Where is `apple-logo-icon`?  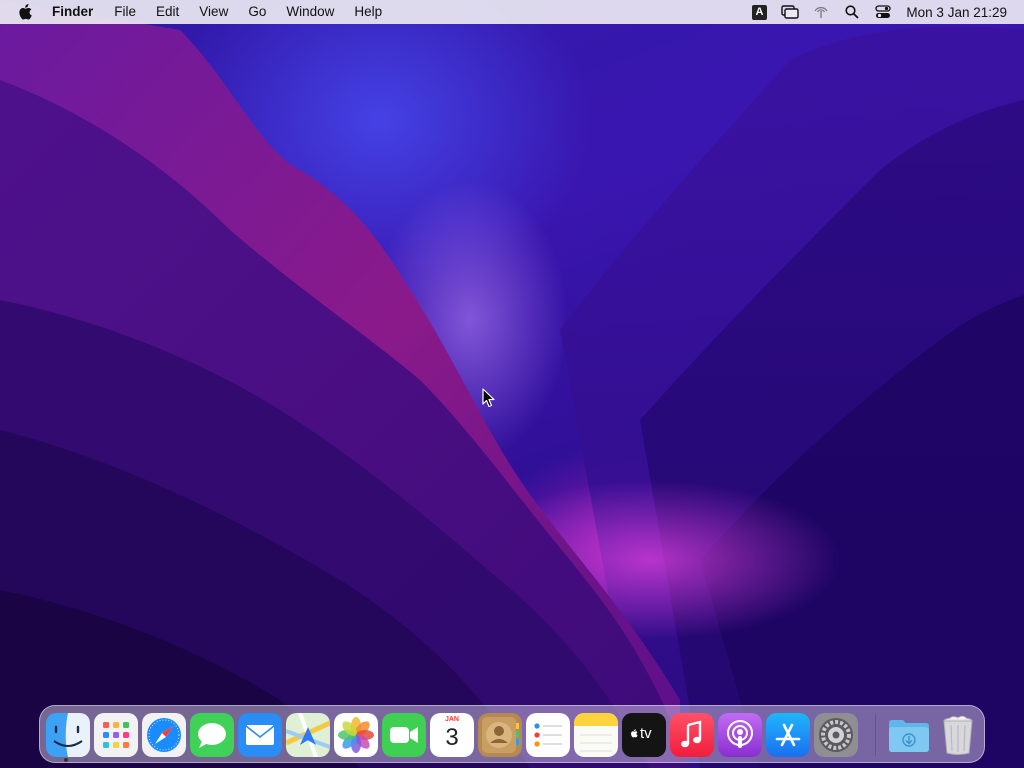
apple-logo-icon is located at coordinates (26, 12).